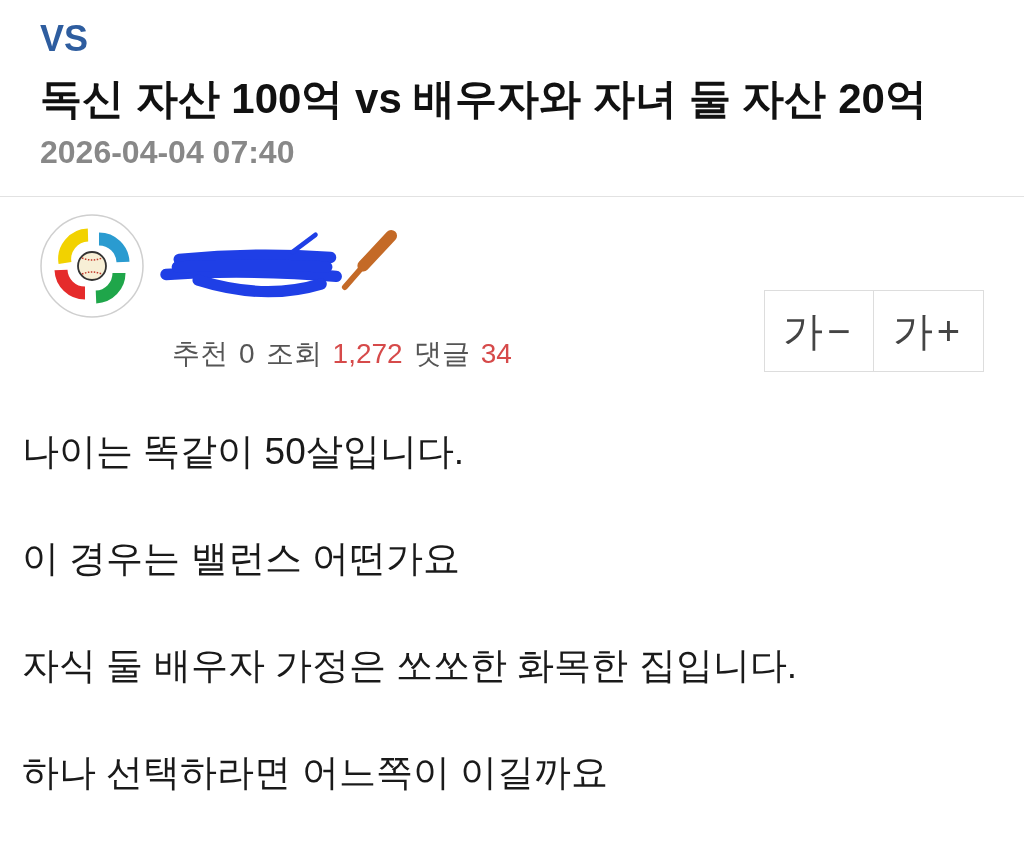 The image size is (1024, 842). Describe the element at coordinates (241, 559) in the screenshot. I see `body-paragraph: 이 경우는 밸런스 어떤가요` at that location.